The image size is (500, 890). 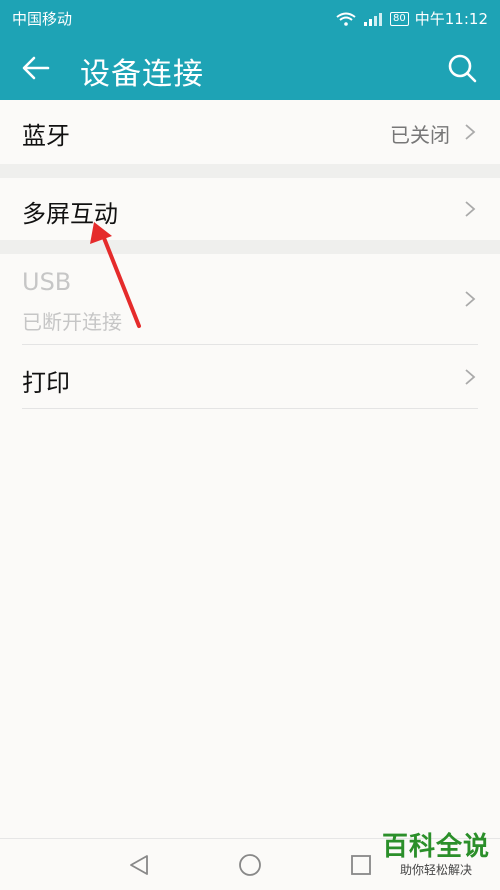 What do you see at coordinates (361, 865) in the screenshot?
I see `recents-square-icon` at bounding box center [361, 865].